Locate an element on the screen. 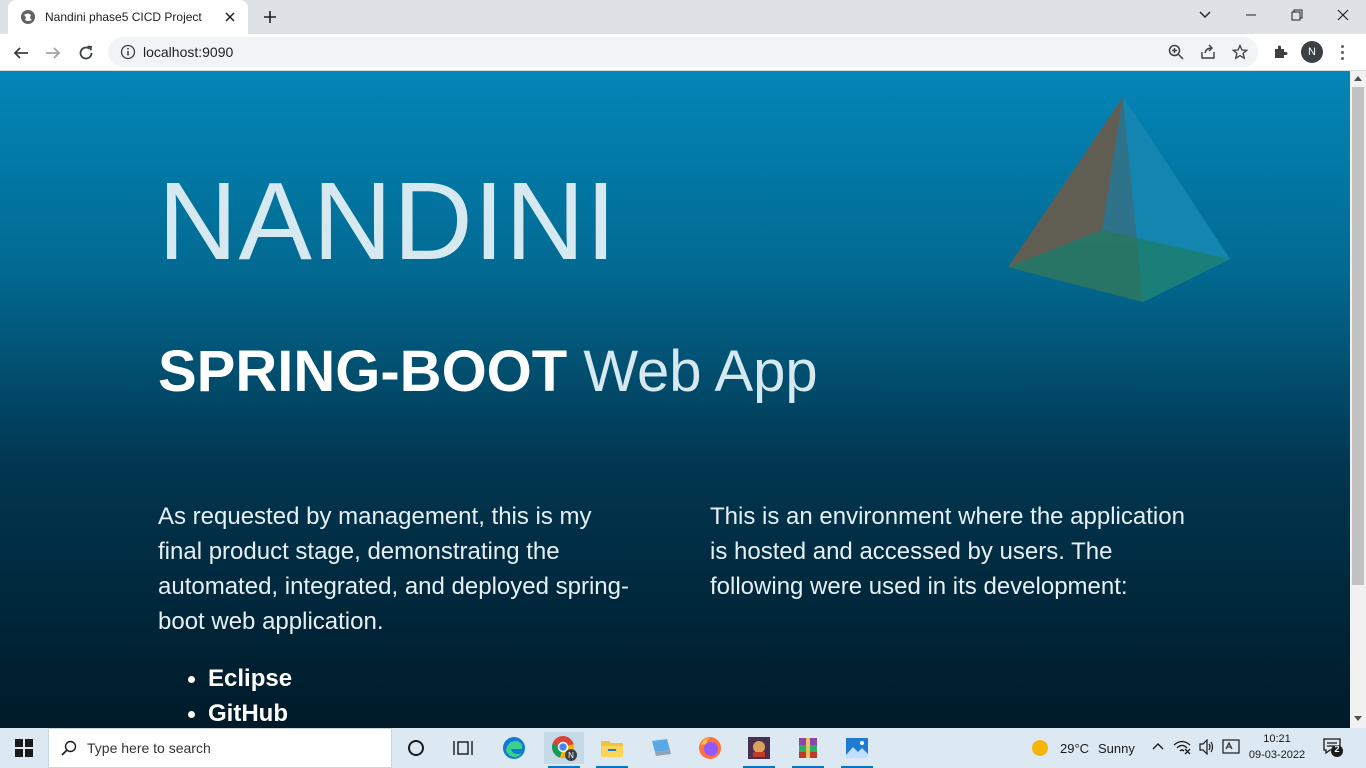 Image resolution: width=1366 pixels, height=768 pixels. search-placeholder: Type here to search is located at coordinates (149, 748).